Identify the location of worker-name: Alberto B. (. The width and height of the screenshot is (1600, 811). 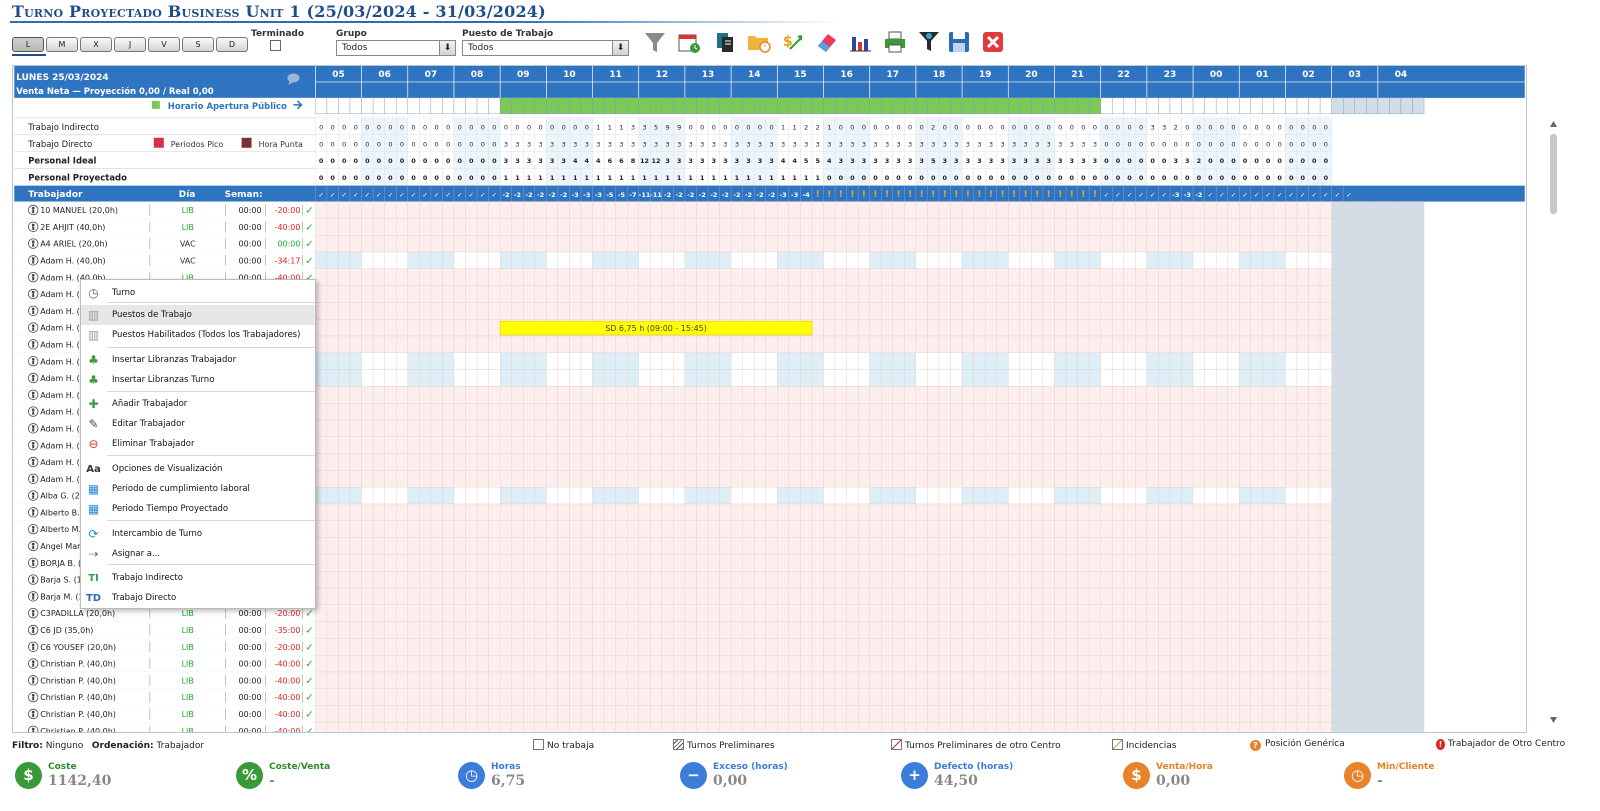
(62, 512).